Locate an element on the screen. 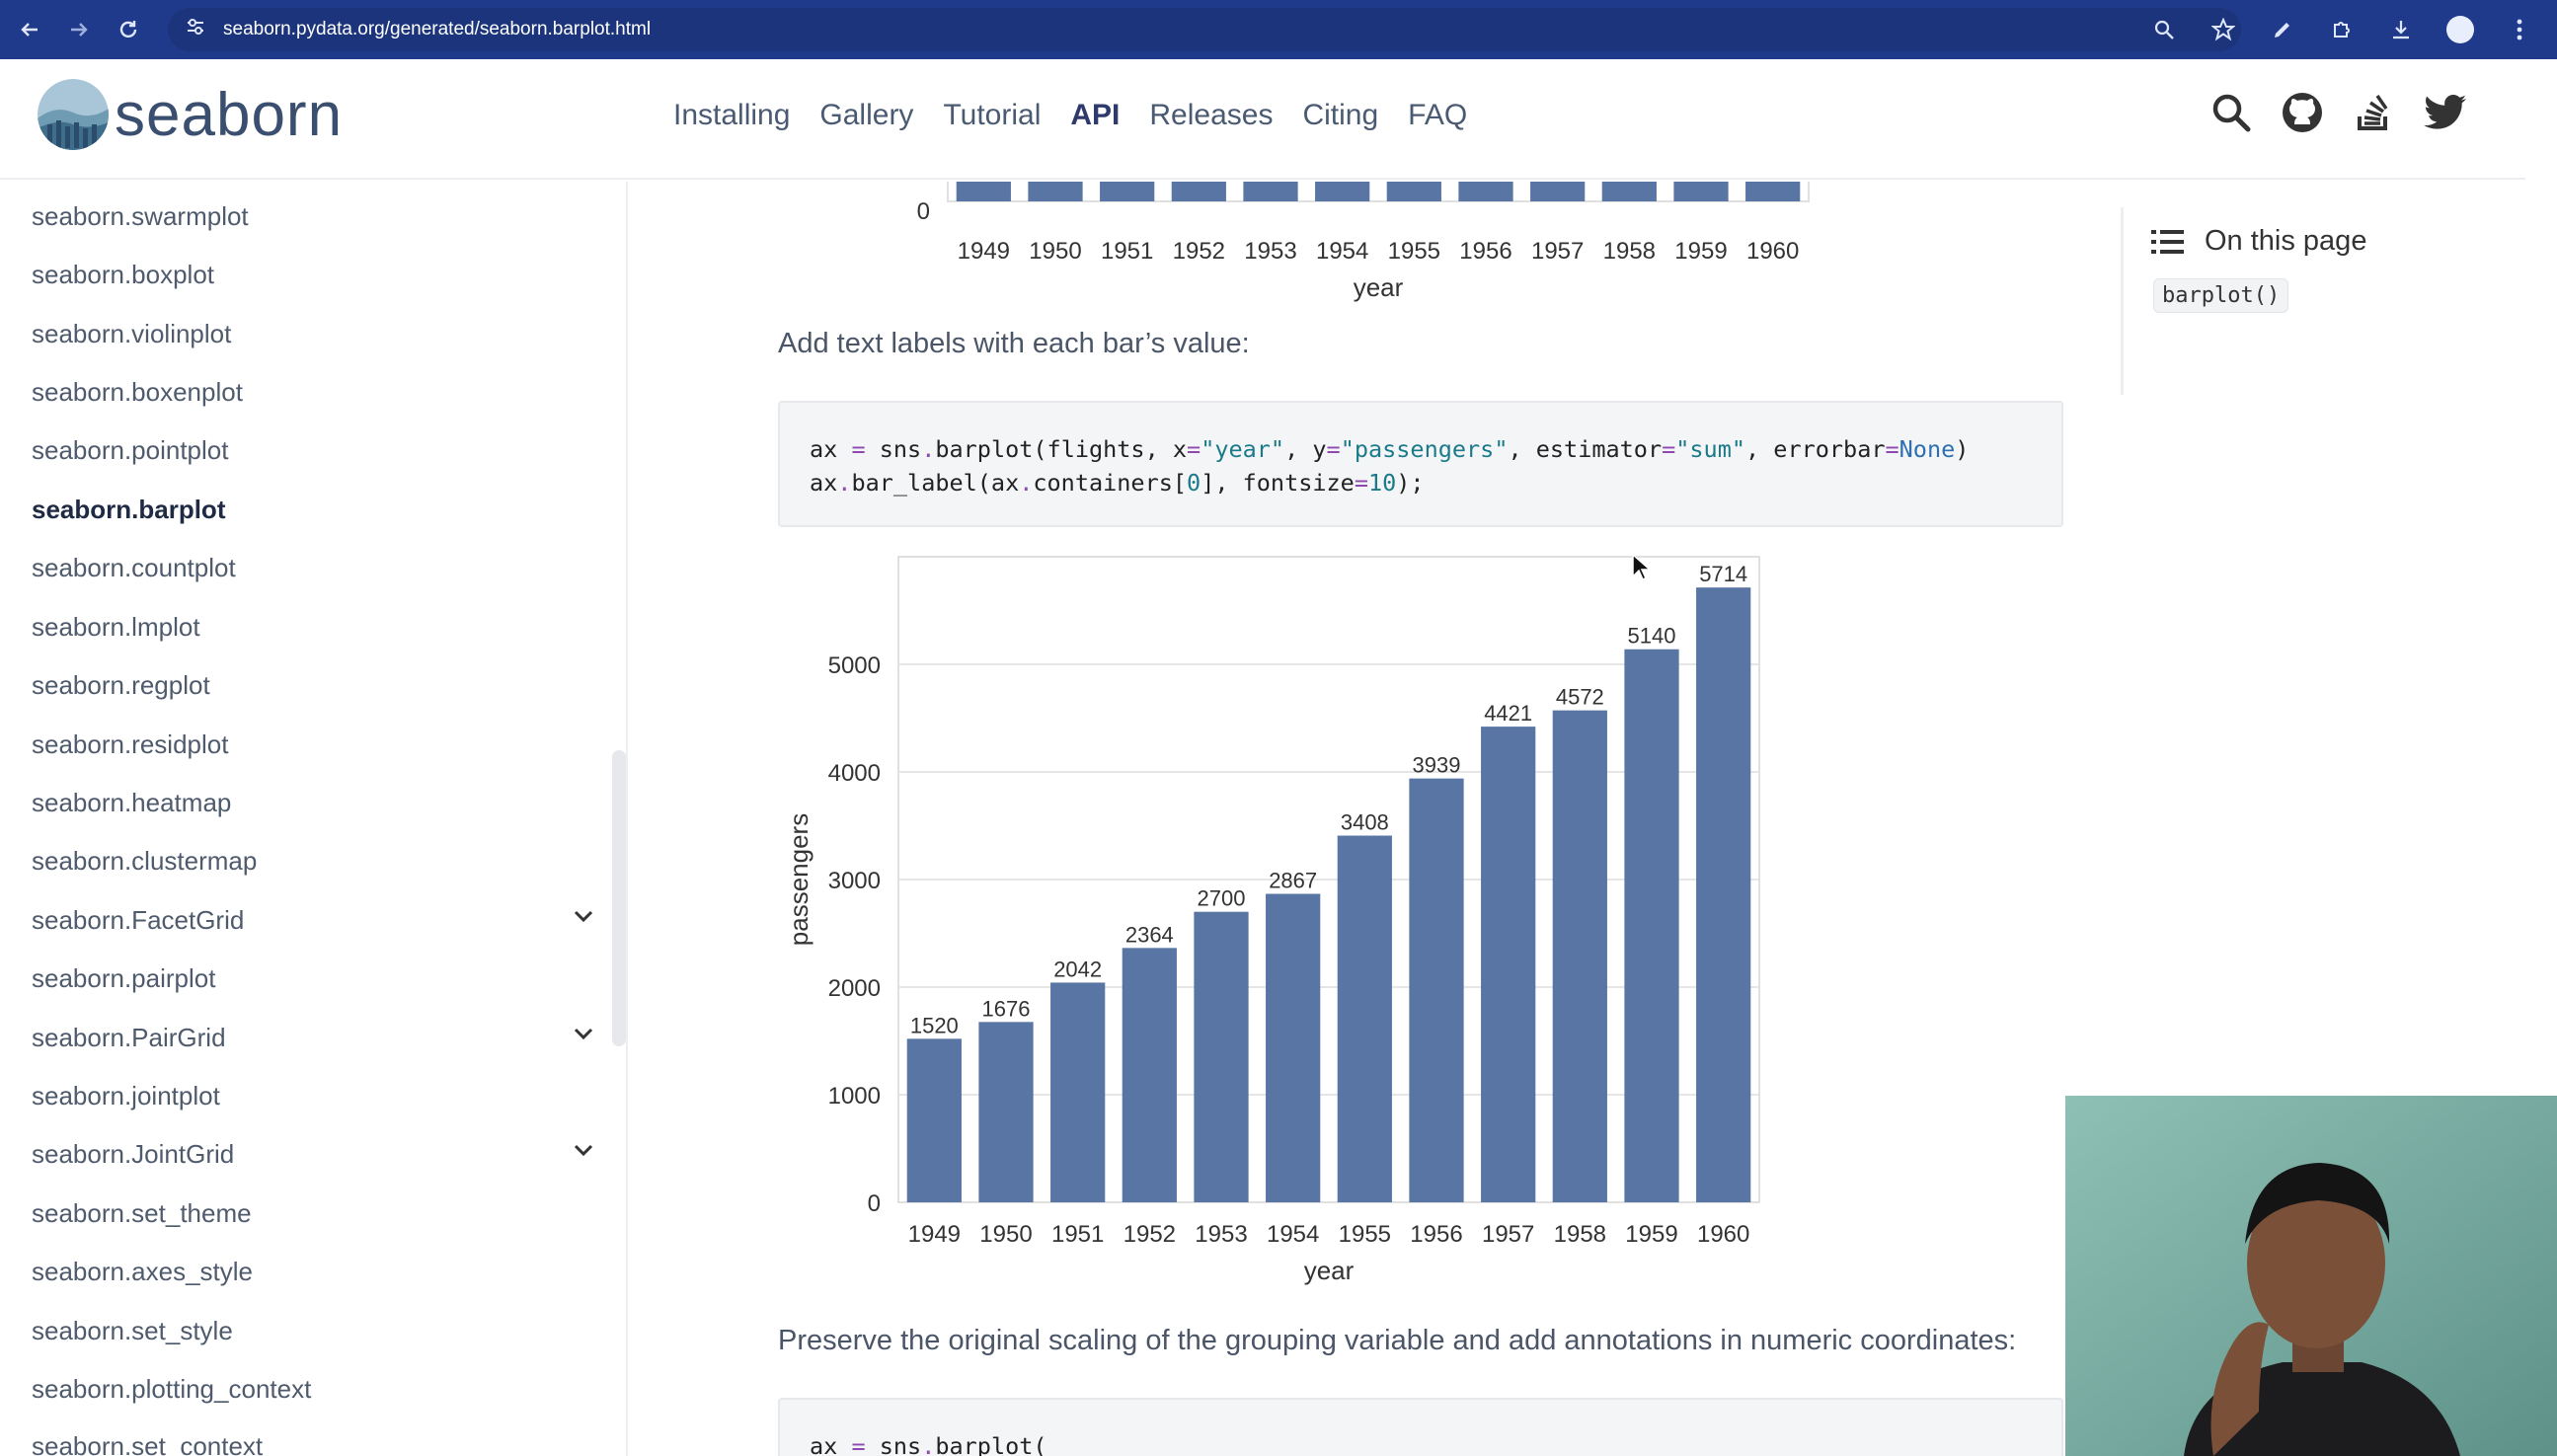  sidebar-item-boxenplot: seaborn.boxenplot is located at coordinates (137, 392).